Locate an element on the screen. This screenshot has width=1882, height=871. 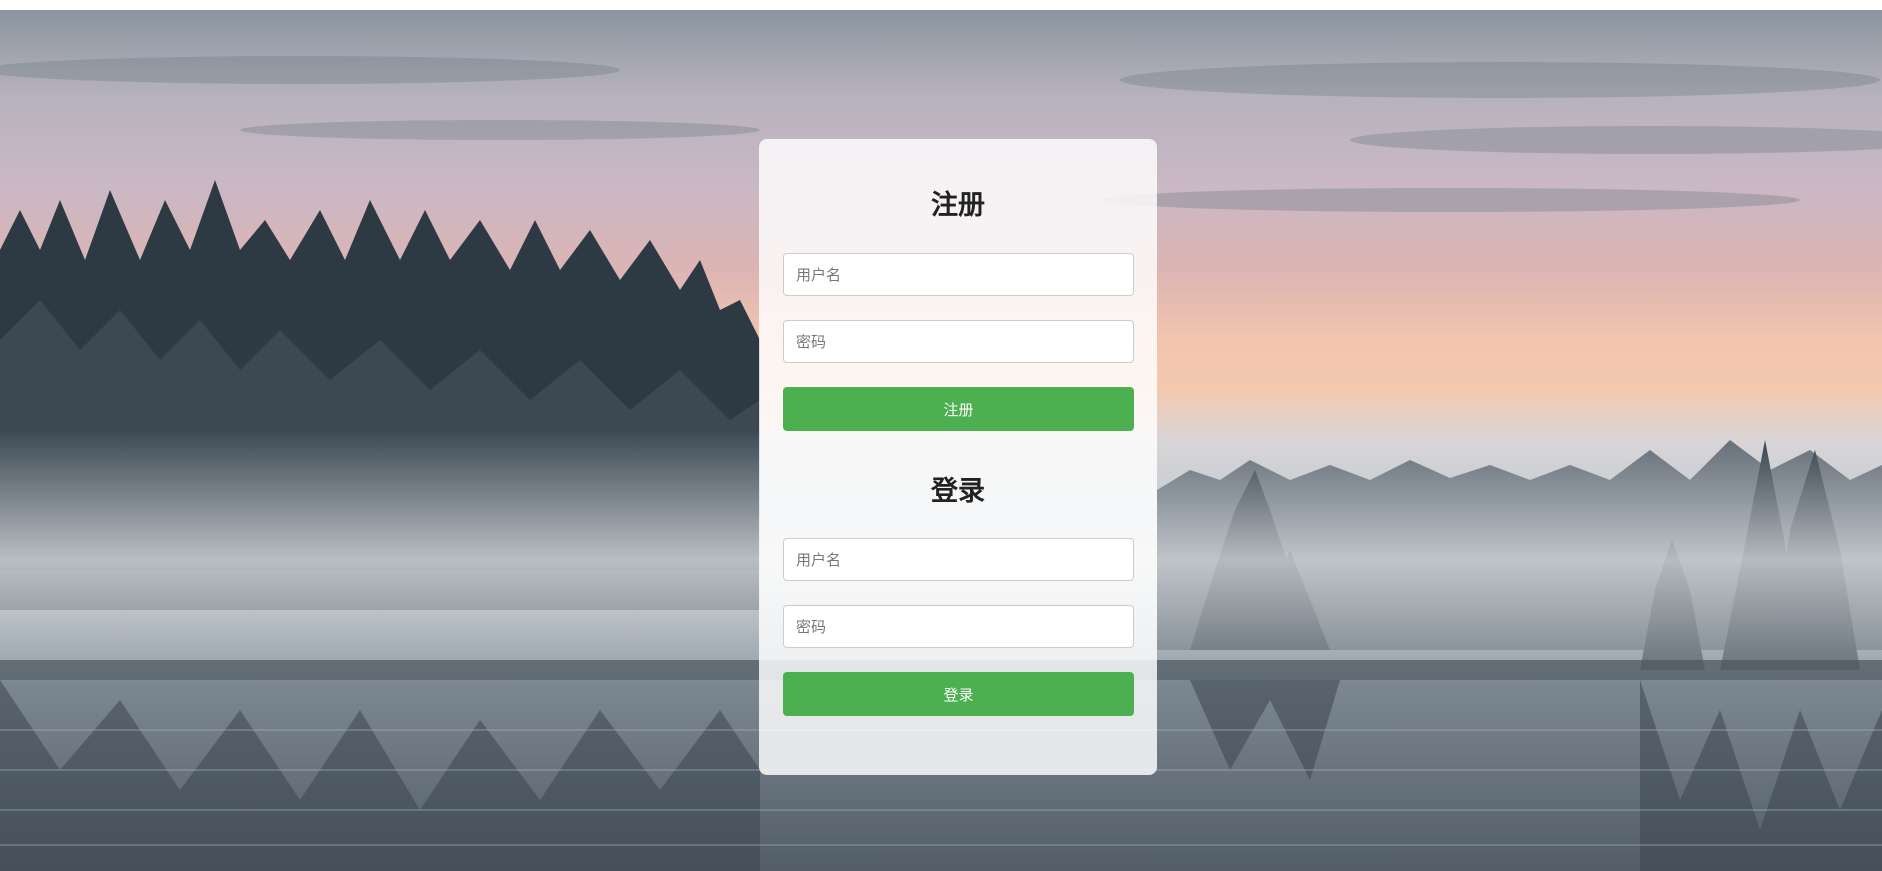
register-button: 注册 is located at coordinates (958, 409).